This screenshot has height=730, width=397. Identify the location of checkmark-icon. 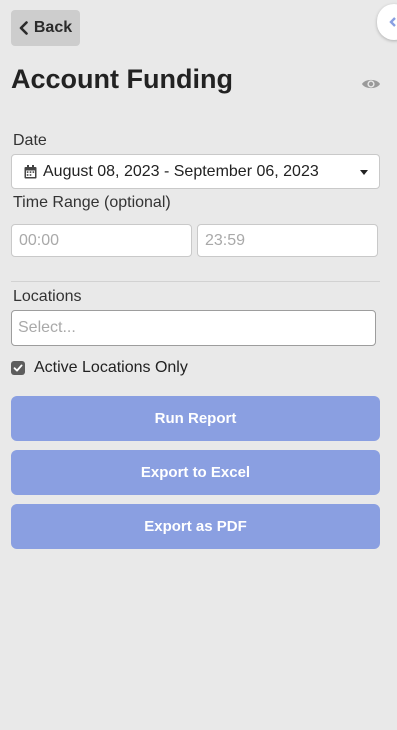
(18, 368).